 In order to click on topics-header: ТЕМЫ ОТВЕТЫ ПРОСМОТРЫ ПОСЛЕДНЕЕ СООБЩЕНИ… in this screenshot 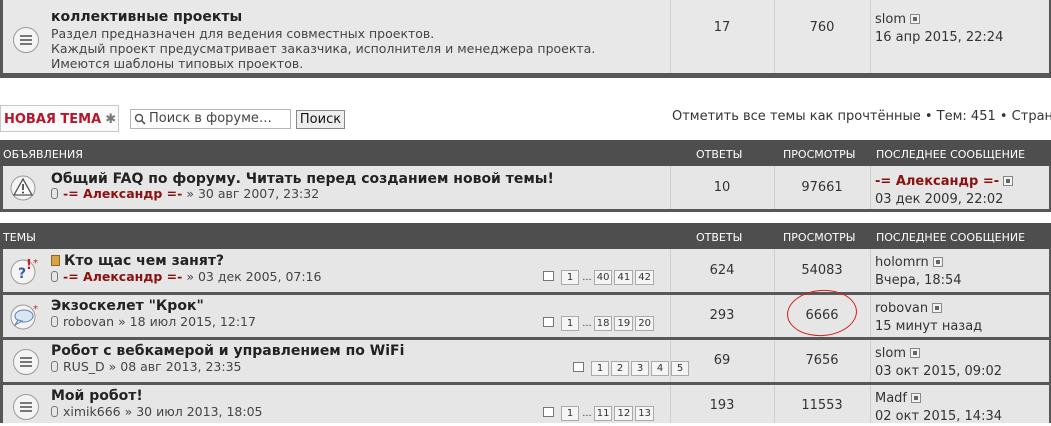, I will do `click(525, 236)`.